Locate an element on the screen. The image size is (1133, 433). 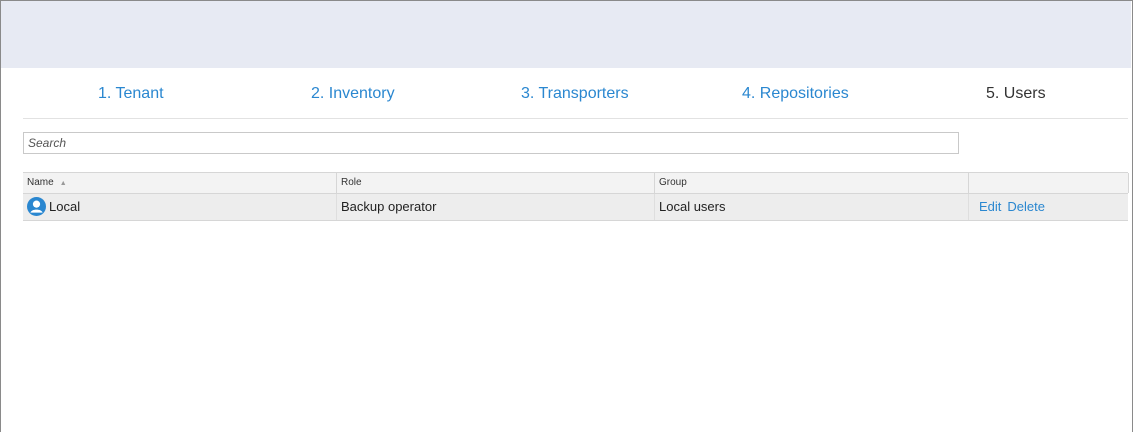
step-repositories: 4. Repositories is located at coordinates (795, 94).